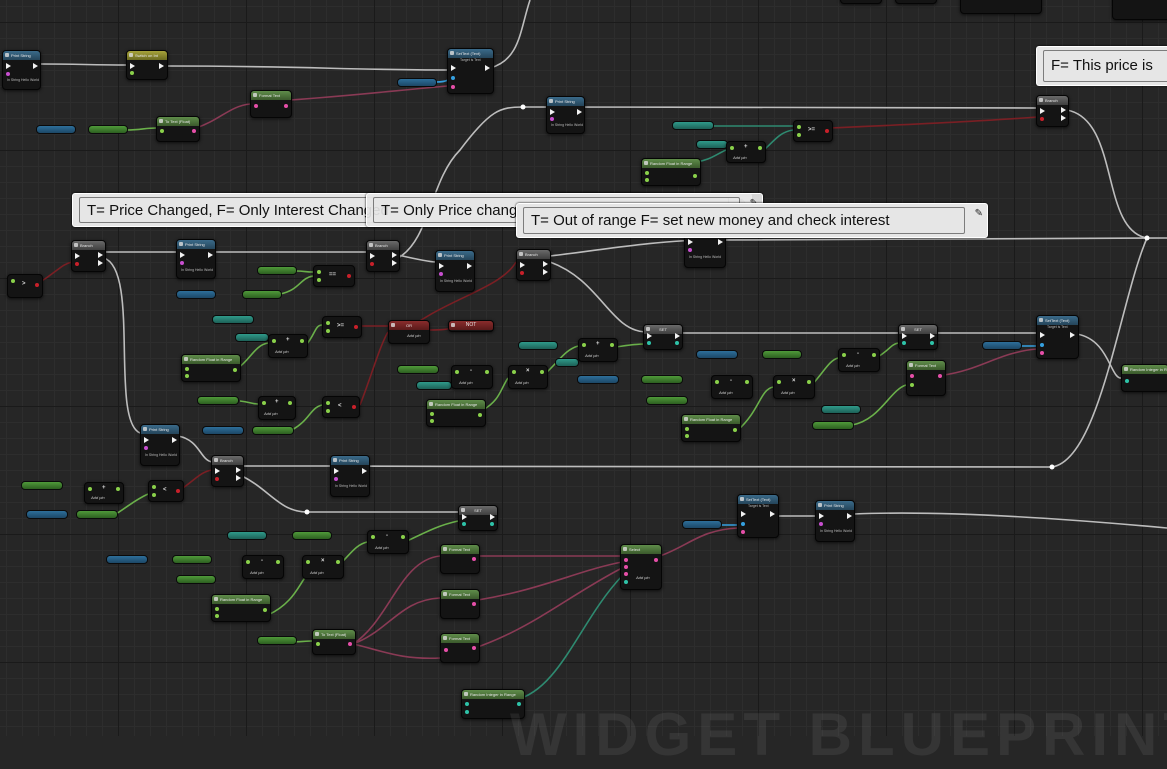 The image size is (1167, 769). I want to click on comment-bubble-this-price: F= This price is, so click(1101, 66).